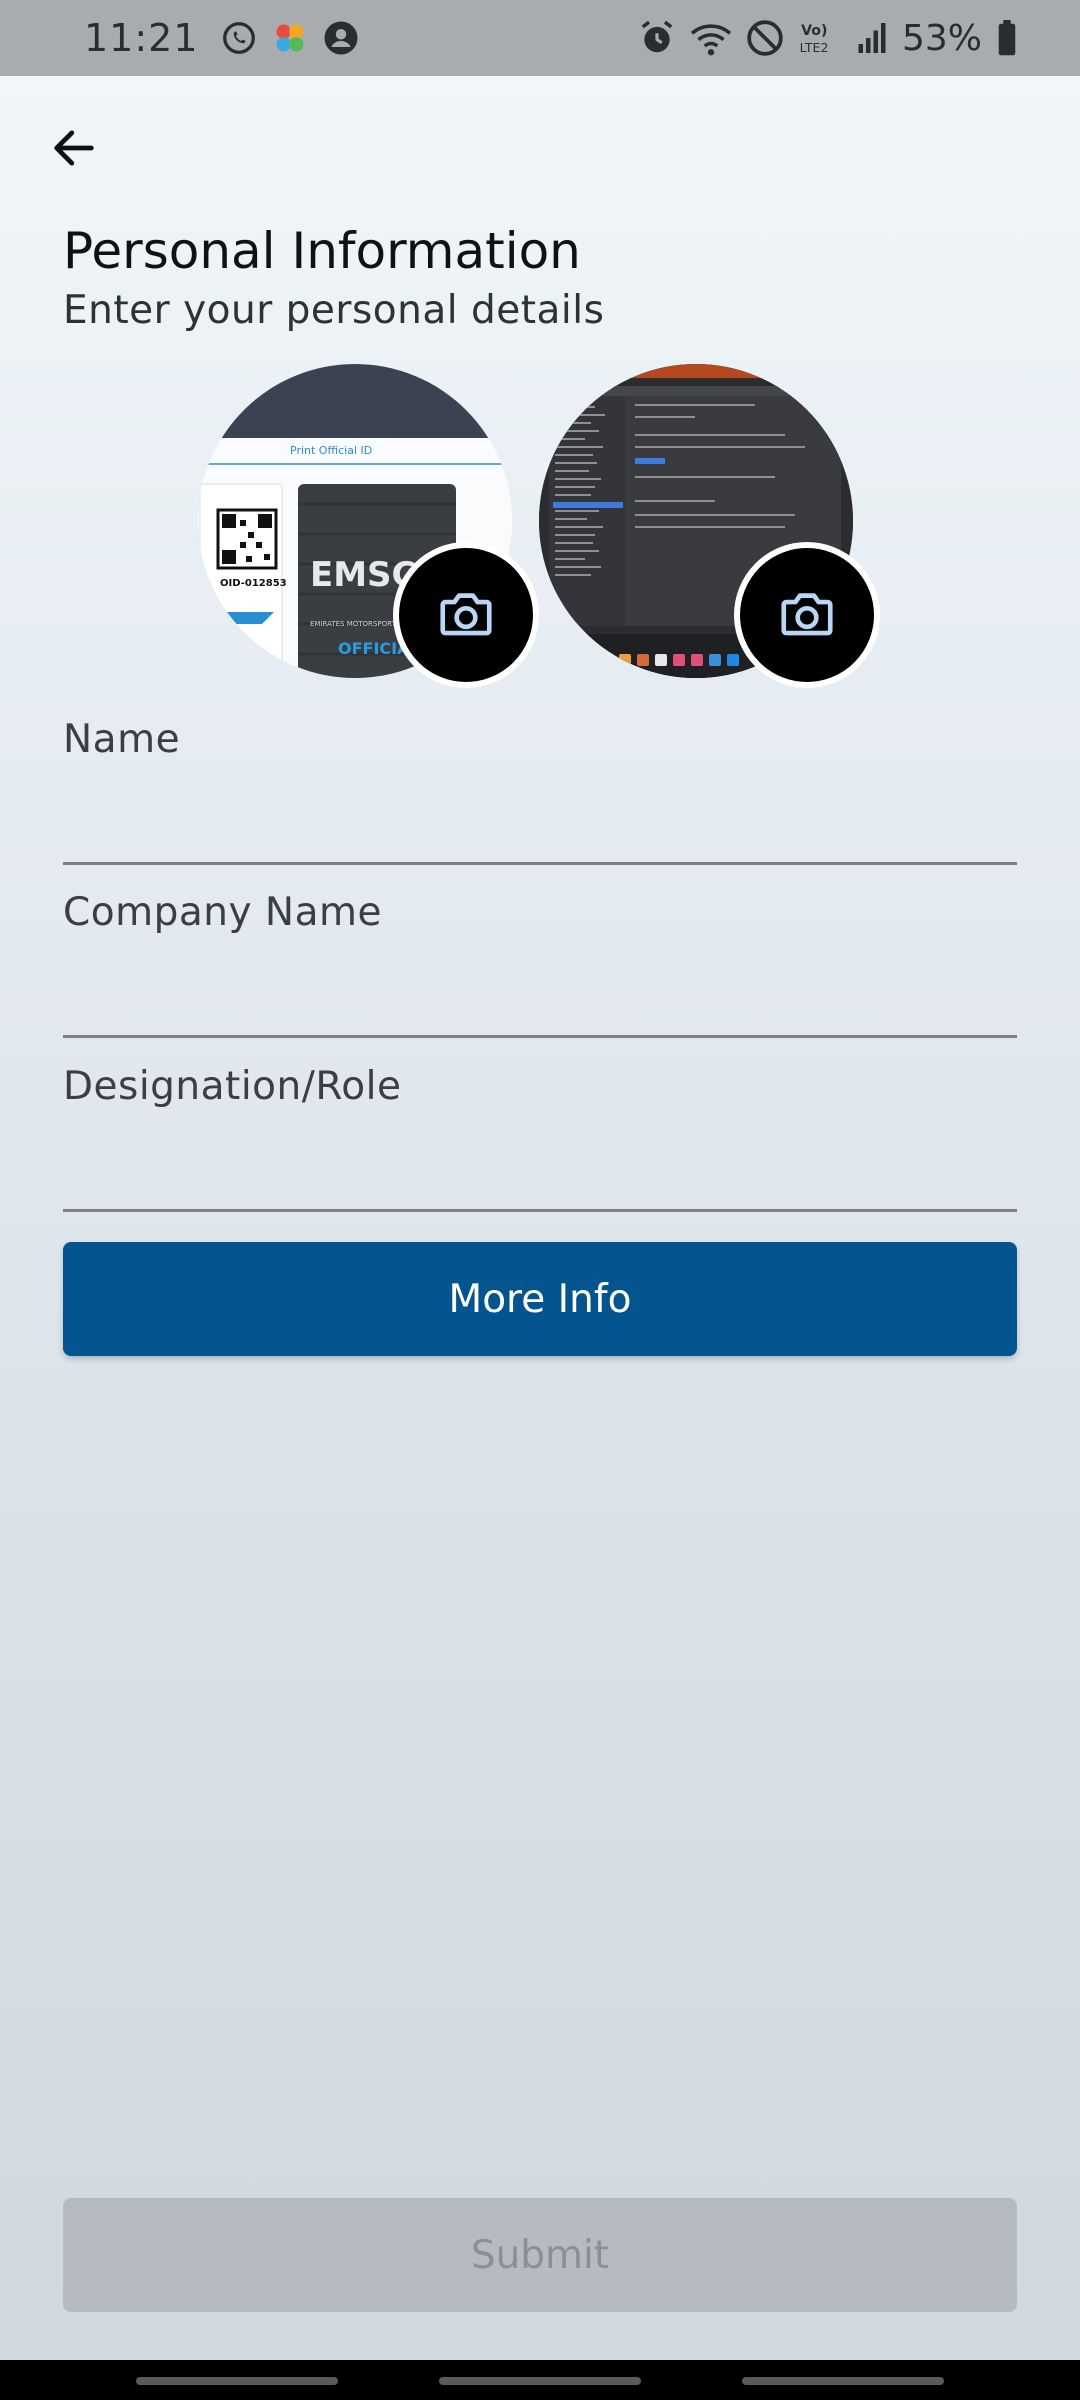  What do you see at coordinates (322, 251) in the screenshot?
I see `page-title: Personal Information` at bounding box center [322, 251].